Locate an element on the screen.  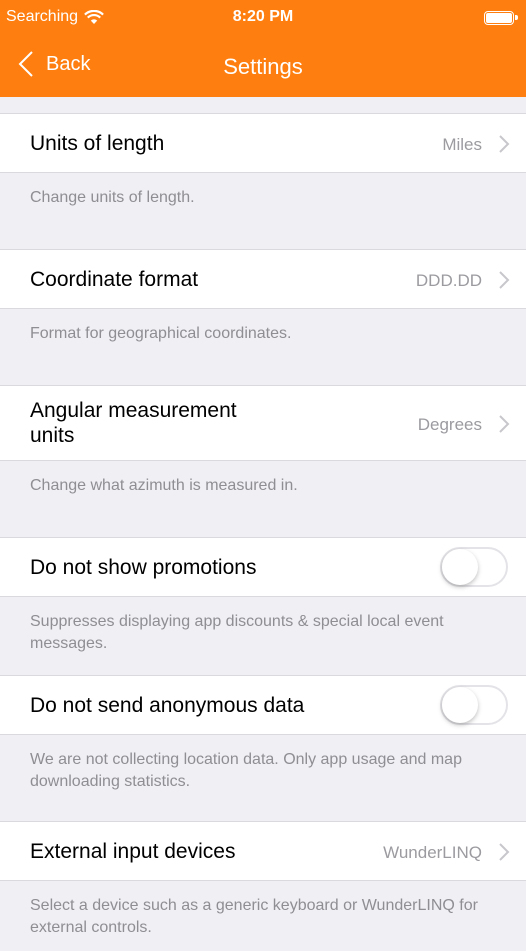
anonymous-data-toggle is located at coordinates (474, 705).